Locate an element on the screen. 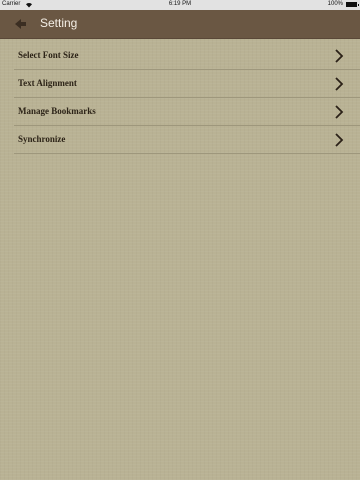  back-button is located at coordinates (20, 24).